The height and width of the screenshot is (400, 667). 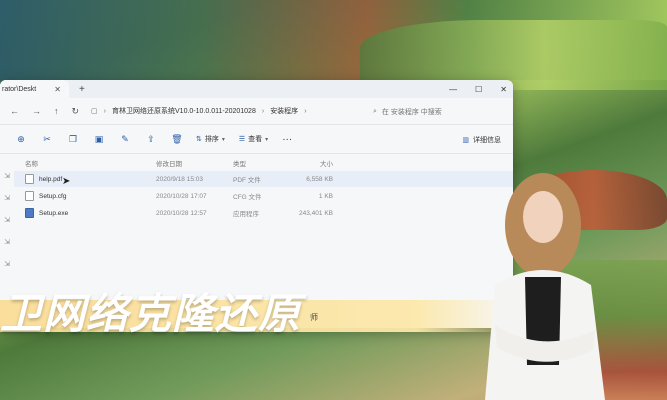 I want to click on file-date: 2020/9/18 15:03, so click(x=179, y=179).